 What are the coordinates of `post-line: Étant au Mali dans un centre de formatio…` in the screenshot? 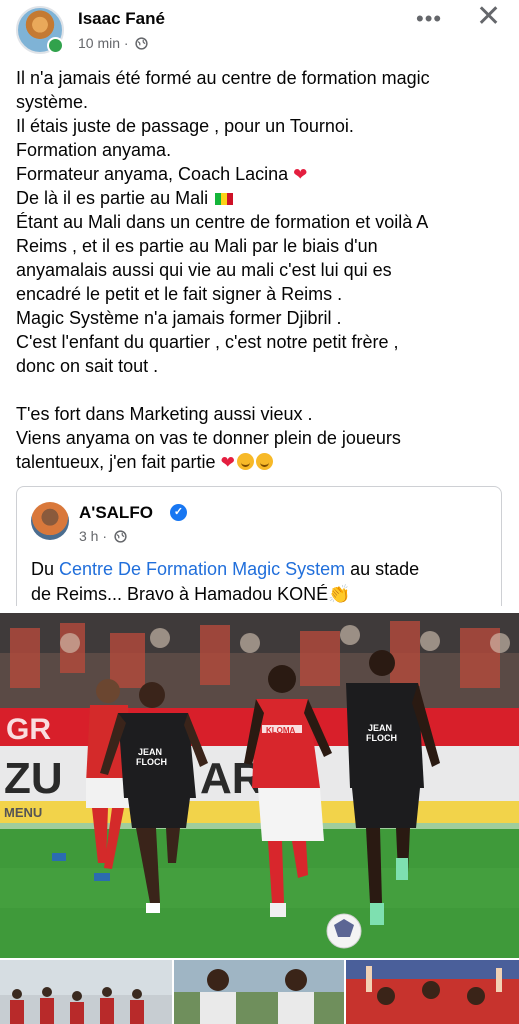 It's located at (222, 222).